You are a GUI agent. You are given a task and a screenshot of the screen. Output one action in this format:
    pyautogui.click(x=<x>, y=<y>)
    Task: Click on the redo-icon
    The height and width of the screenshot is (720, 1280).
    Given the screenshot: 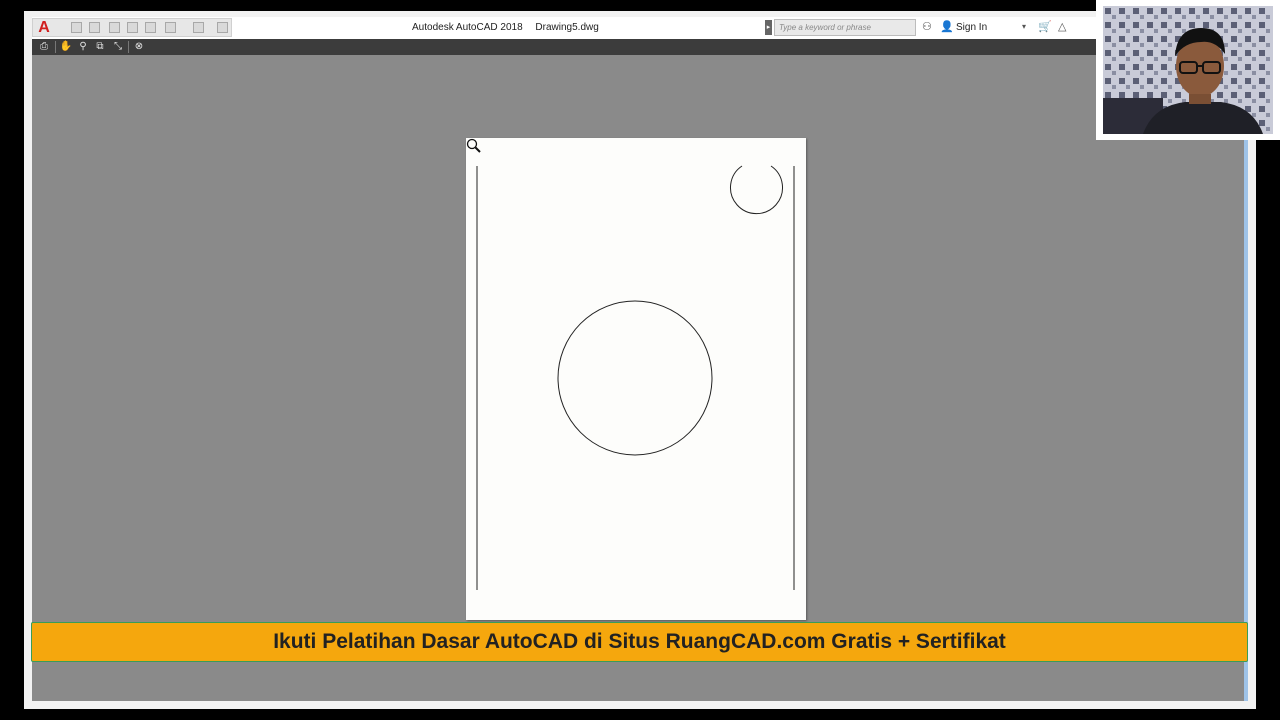 What is the action you would take?
    pyautogui.click(x=198, y=27)
    